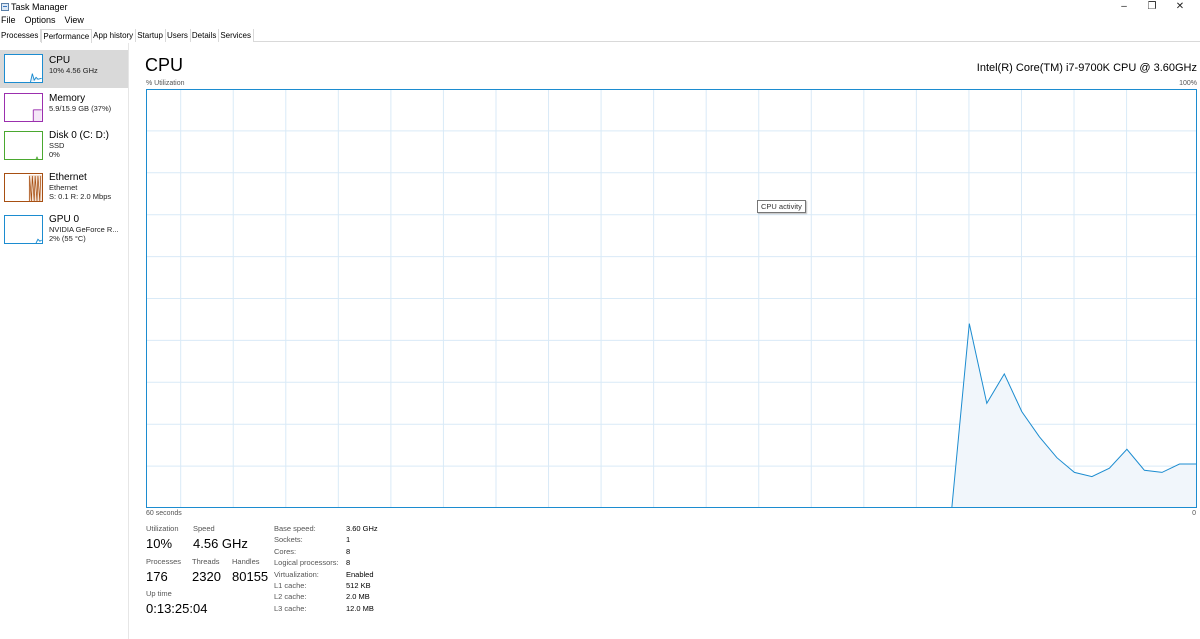 Image resolution: width=1200 pixels, height=639 pixels. What do you see at coordinates (178, 35) in the screenshot?
I see `tab-users: Users` at bounding box center [178, 35].